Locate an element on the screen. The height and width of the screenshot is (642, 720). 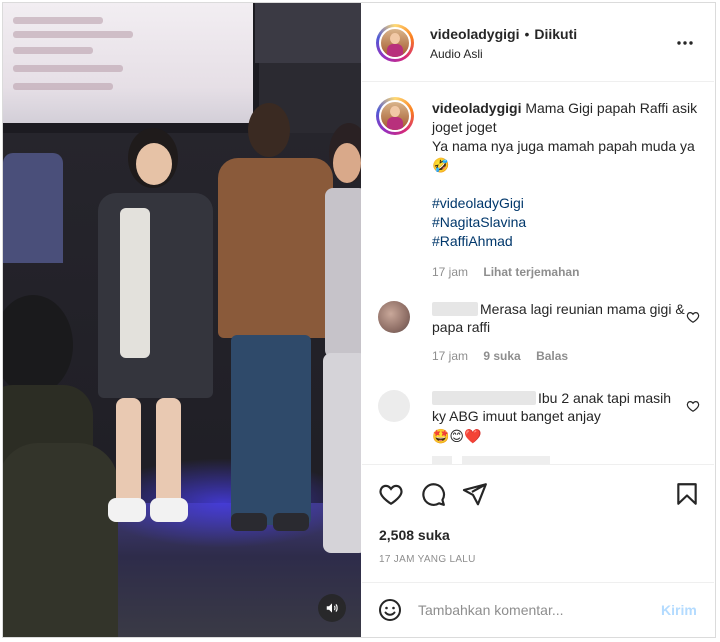
header-username: videoladygigi is located at coordinates (474, 34).